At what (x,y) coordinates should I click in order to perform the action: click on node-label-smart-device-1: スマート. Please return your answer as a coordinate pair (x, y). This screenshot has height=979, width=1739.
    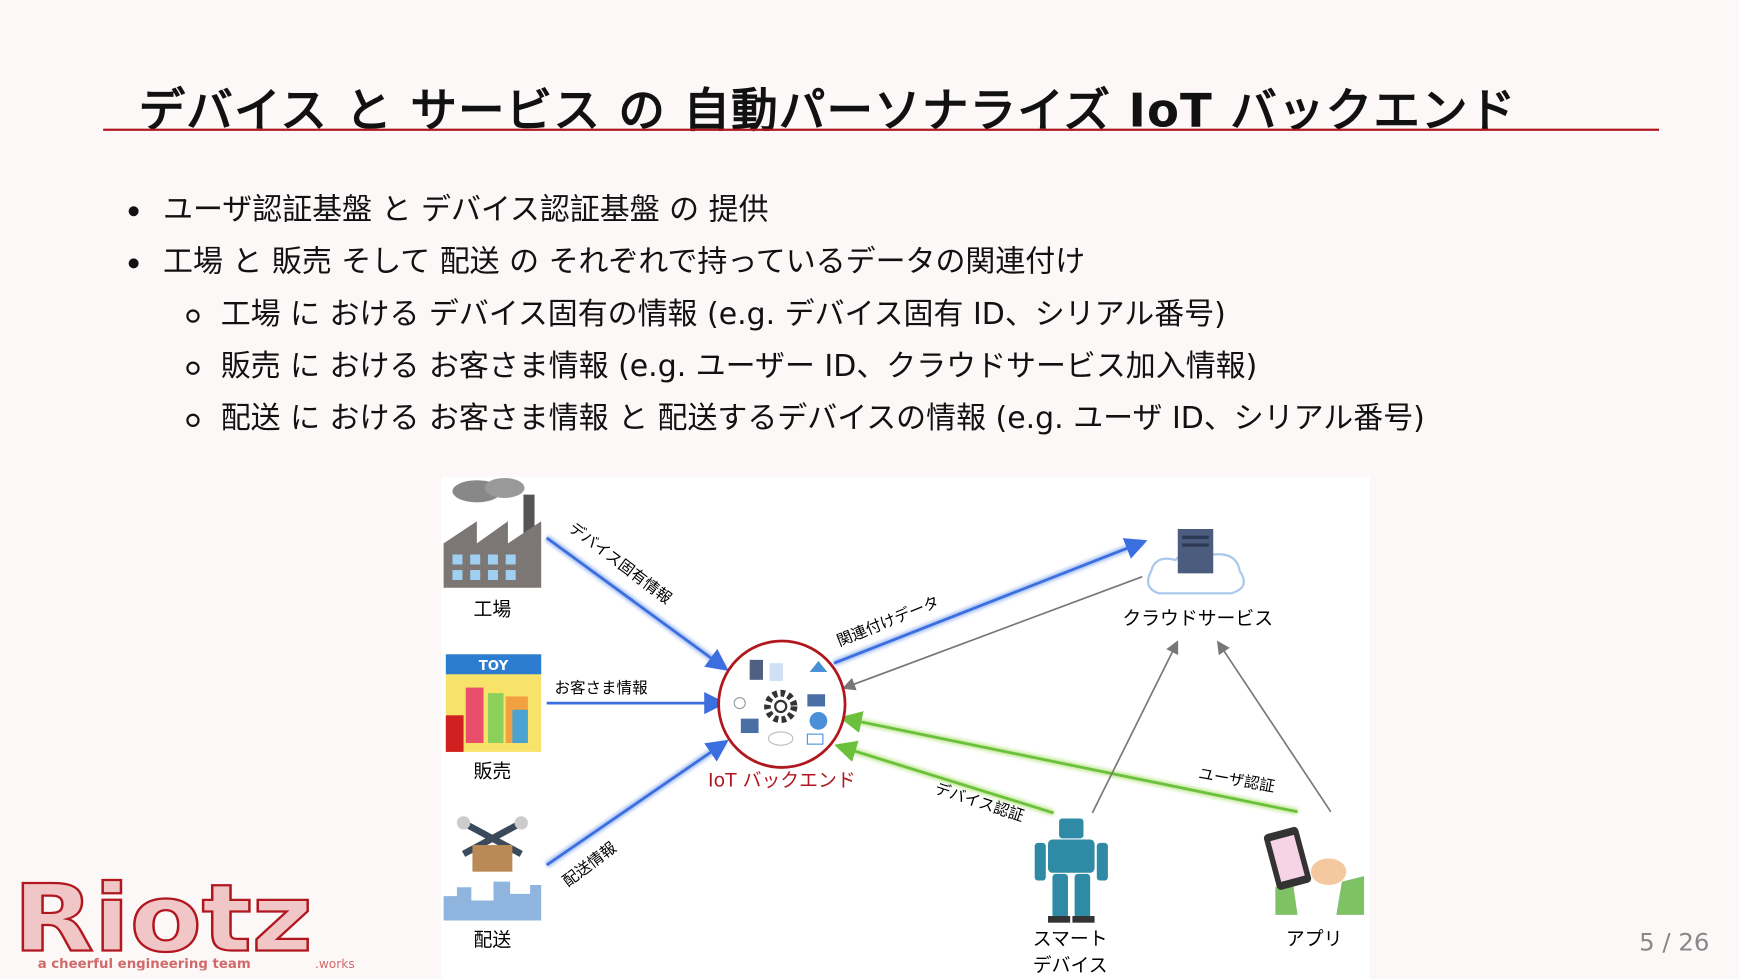
    Looking at the image, I should click on (1070, 939).